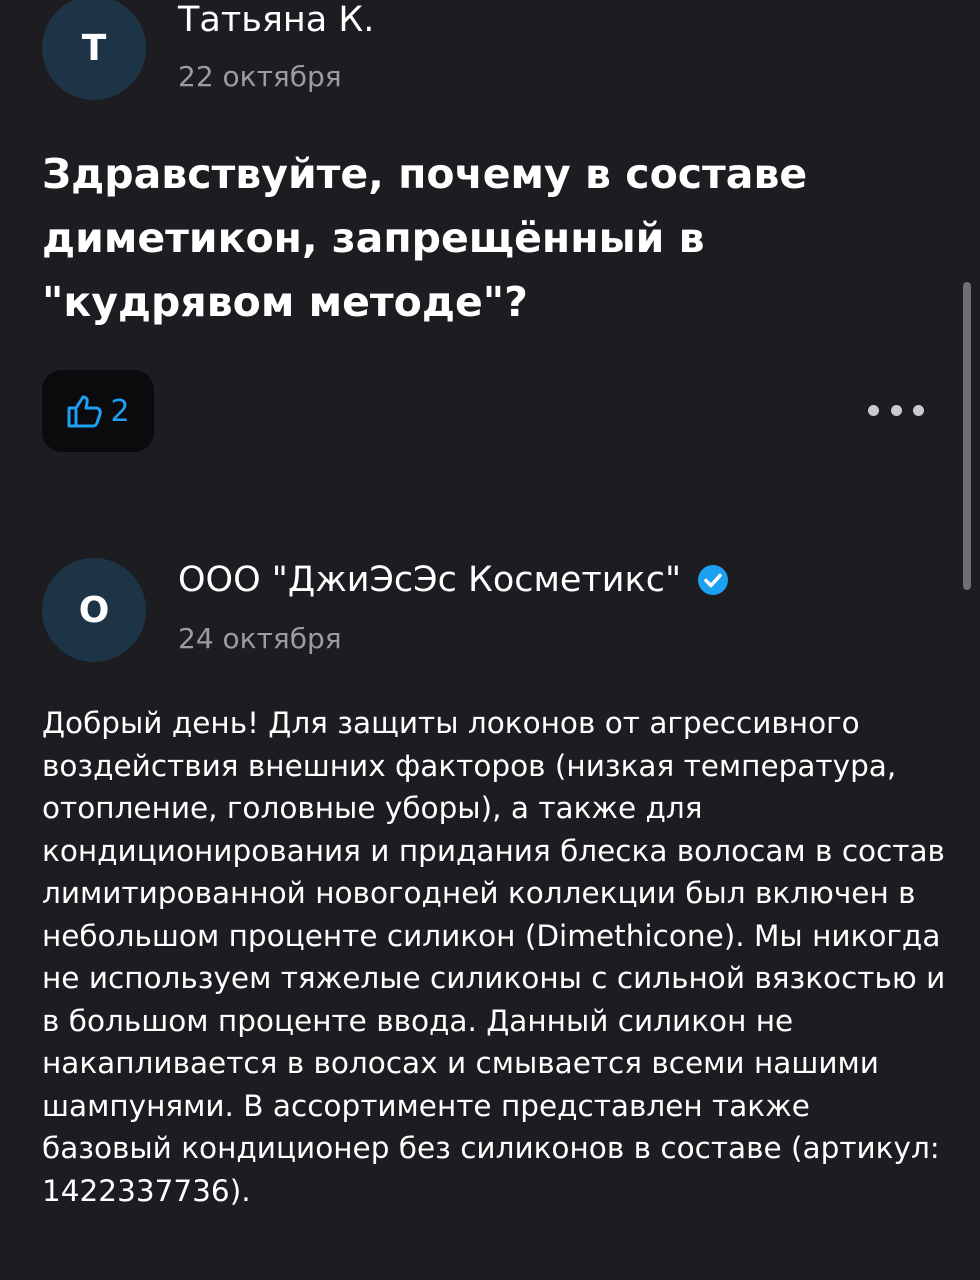 Image resolution: width=980 pixels, height=1280 pixels. Describe the element at coordinates (120, 411) in the screenshot. I see `like-count: 2` at that location.